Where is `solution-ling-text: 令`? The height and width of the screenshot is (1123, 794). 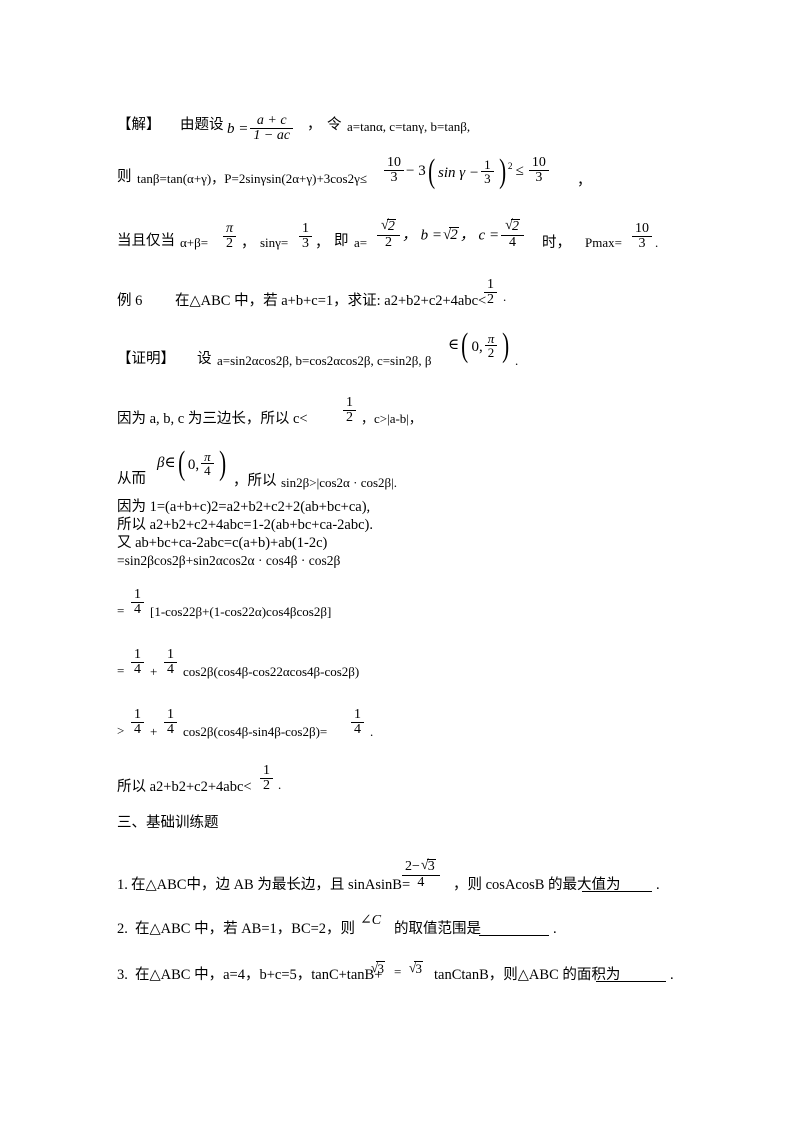 solution-ling-text: 令 is located at coordinates (334, 125).